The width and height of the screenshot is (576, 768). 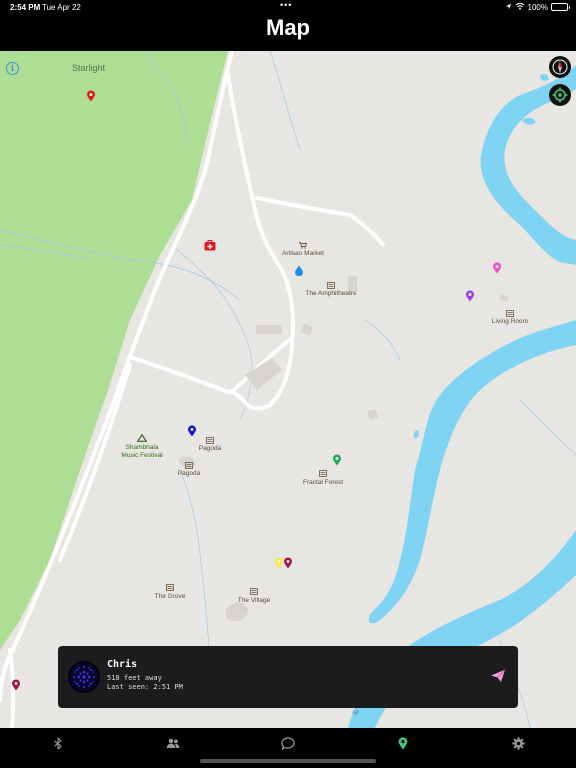 I want to click on area-label-starlight: Starlight, so click(x=89, y=68).